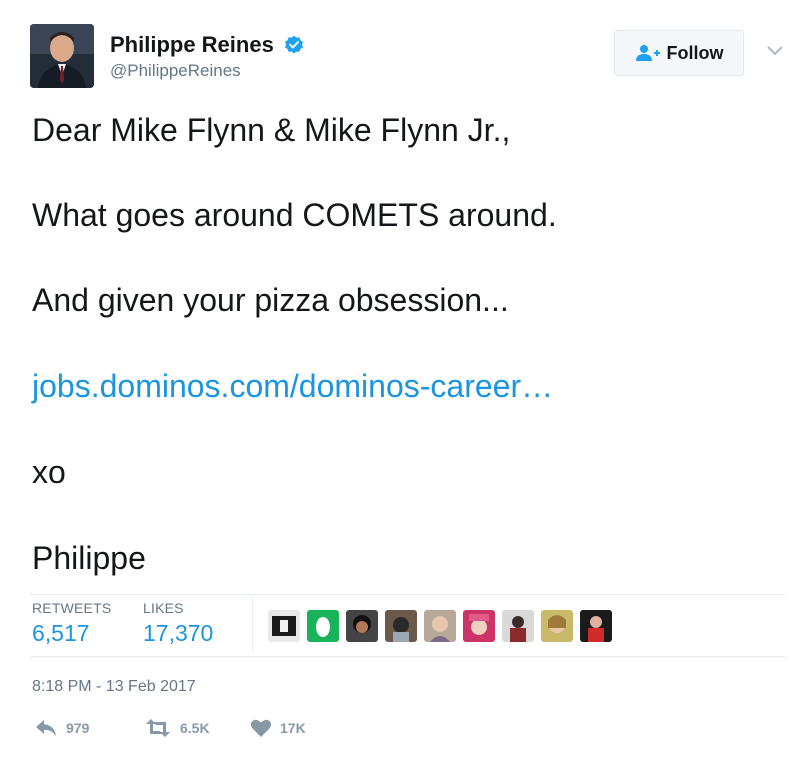 This screenshot has width=800, height=772. What do you see at coordinates (62, 56) in the screenshot?
I see `author-avatar` at bounding box center [62, 56].